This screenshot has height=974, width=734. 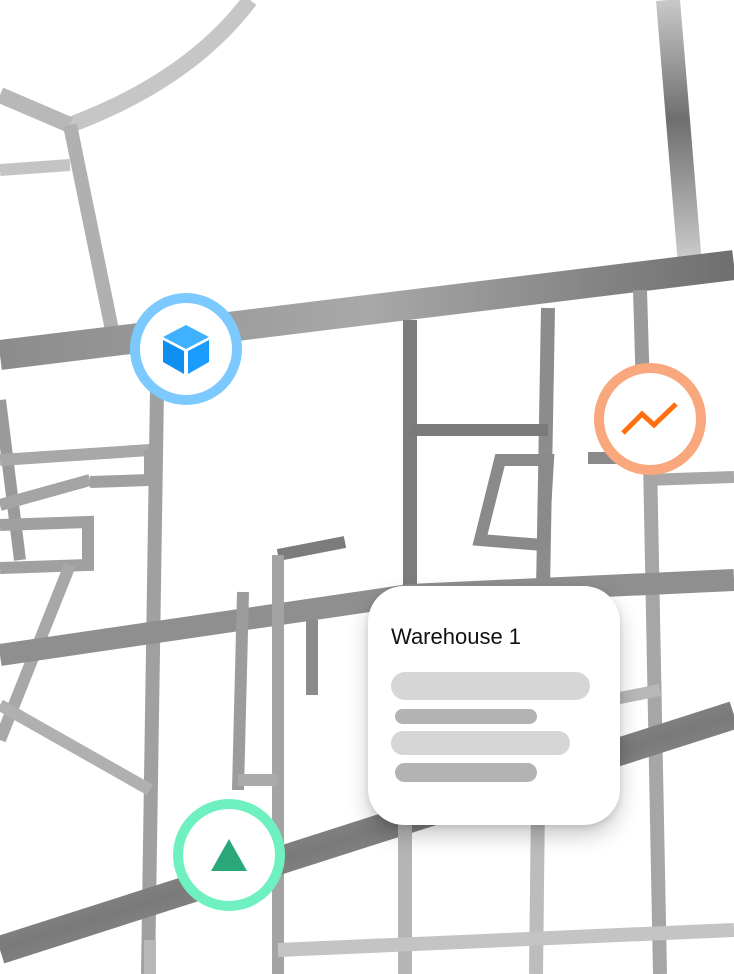 I want to click on warehouse-pin, so click(x=186, y=349).